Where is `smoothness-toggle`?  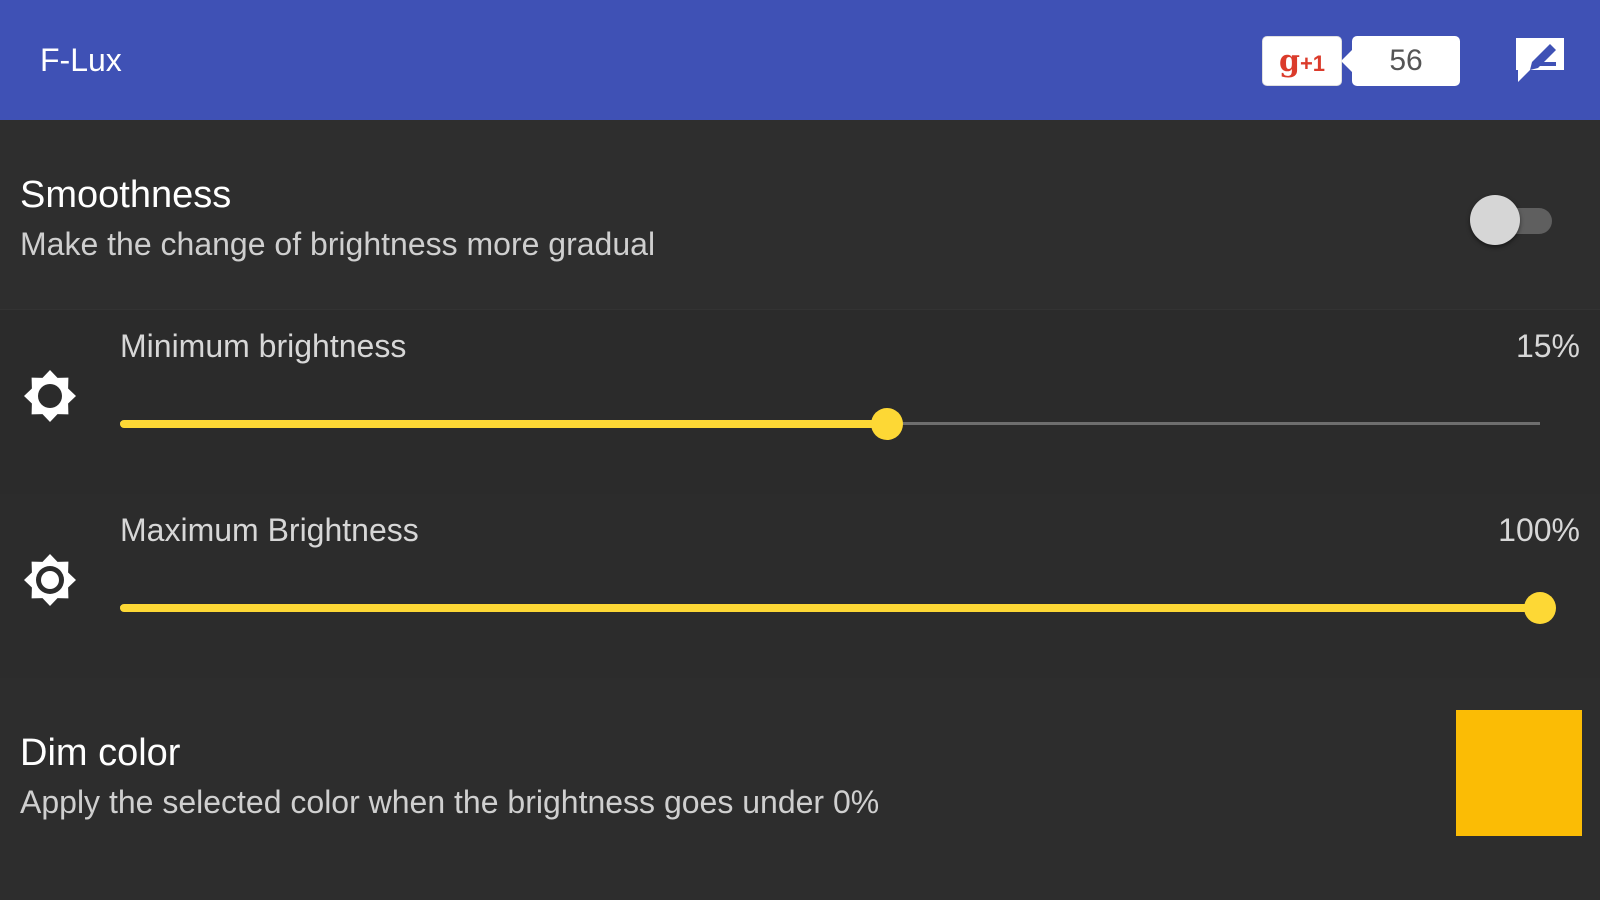
smoothness-toggle is located at coordinates (1513, 220).